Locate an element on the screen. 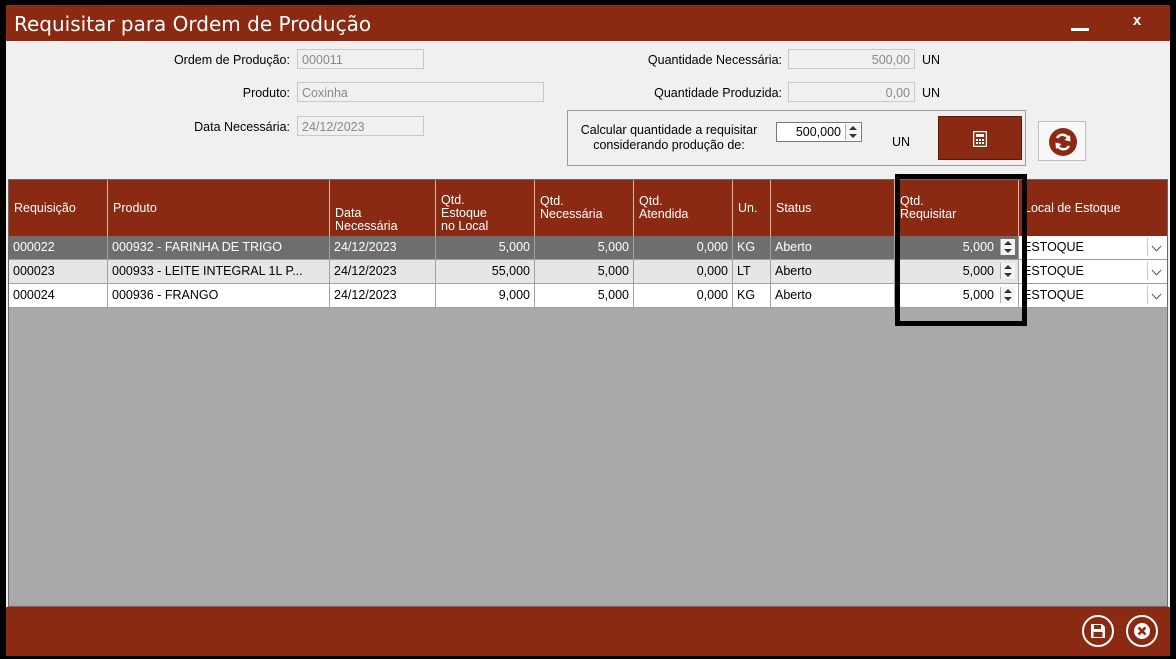  col-qtd-requisitar: Qtd. Requisitar is located at coordinates (957, 208).